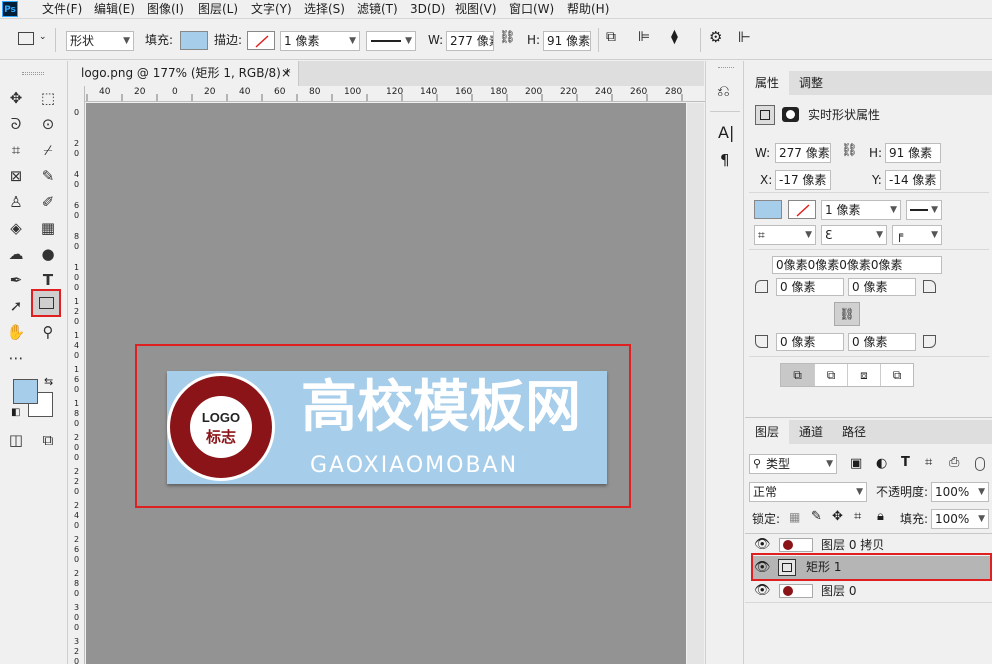  What do you see at coordinates (808, 492) in the screenshot?
I see `blend-mode-select: 正常 ▼` at bounding box center [808, 492].